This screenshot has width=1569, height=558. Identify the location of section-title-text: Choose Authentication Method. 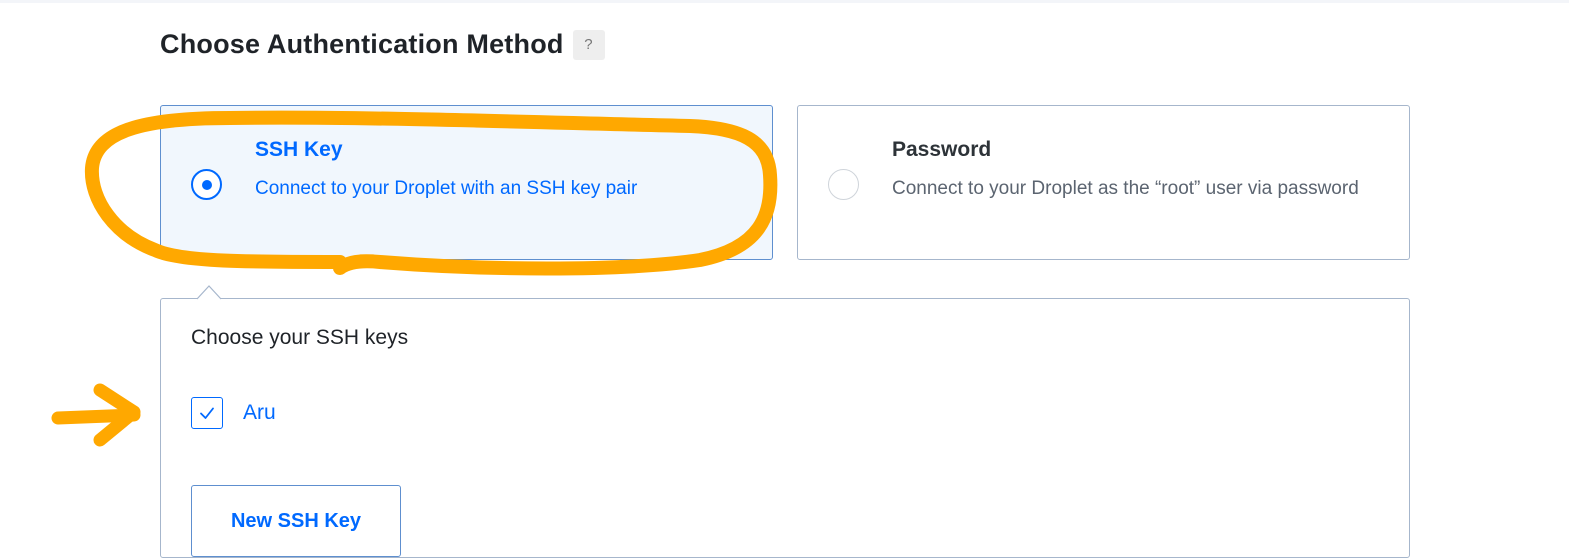
(362, 44).